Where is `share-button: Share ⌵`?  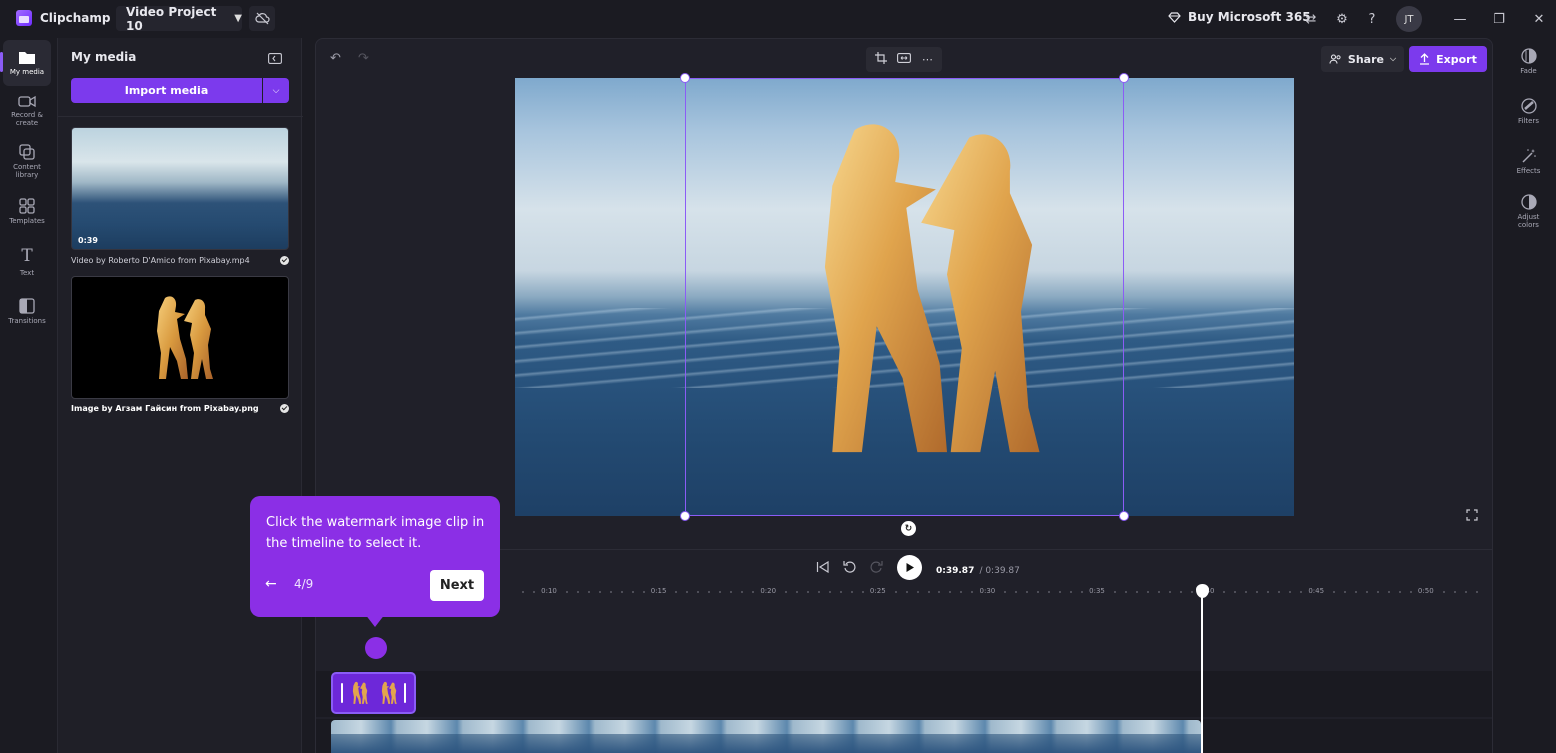
share-button: Share ⌵ is located at coordinates (1362, 59).